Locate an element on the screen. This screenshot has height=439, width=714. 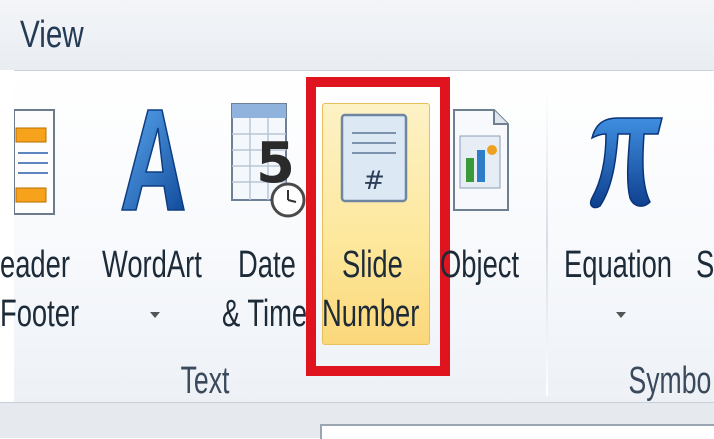
slide-number-glyph: # is located at coordinates (374, 181).